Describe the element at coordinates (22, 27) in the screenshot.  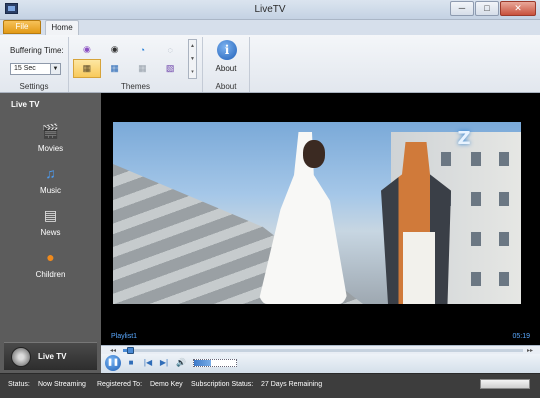
I see `tab-file: File` at that location.